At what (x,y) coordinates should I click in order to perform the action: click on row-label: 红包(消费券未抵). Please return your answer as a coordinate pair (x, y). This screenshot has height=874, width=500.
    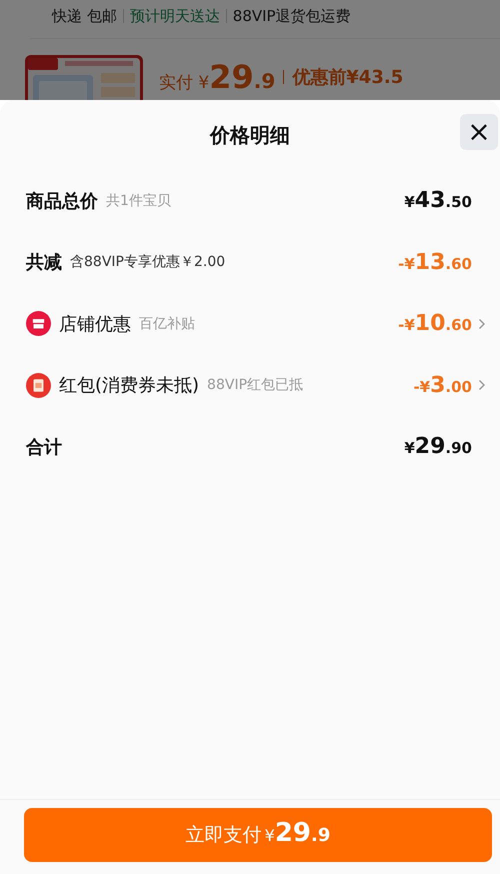
    Looking at the image, I should click on (129, 386).